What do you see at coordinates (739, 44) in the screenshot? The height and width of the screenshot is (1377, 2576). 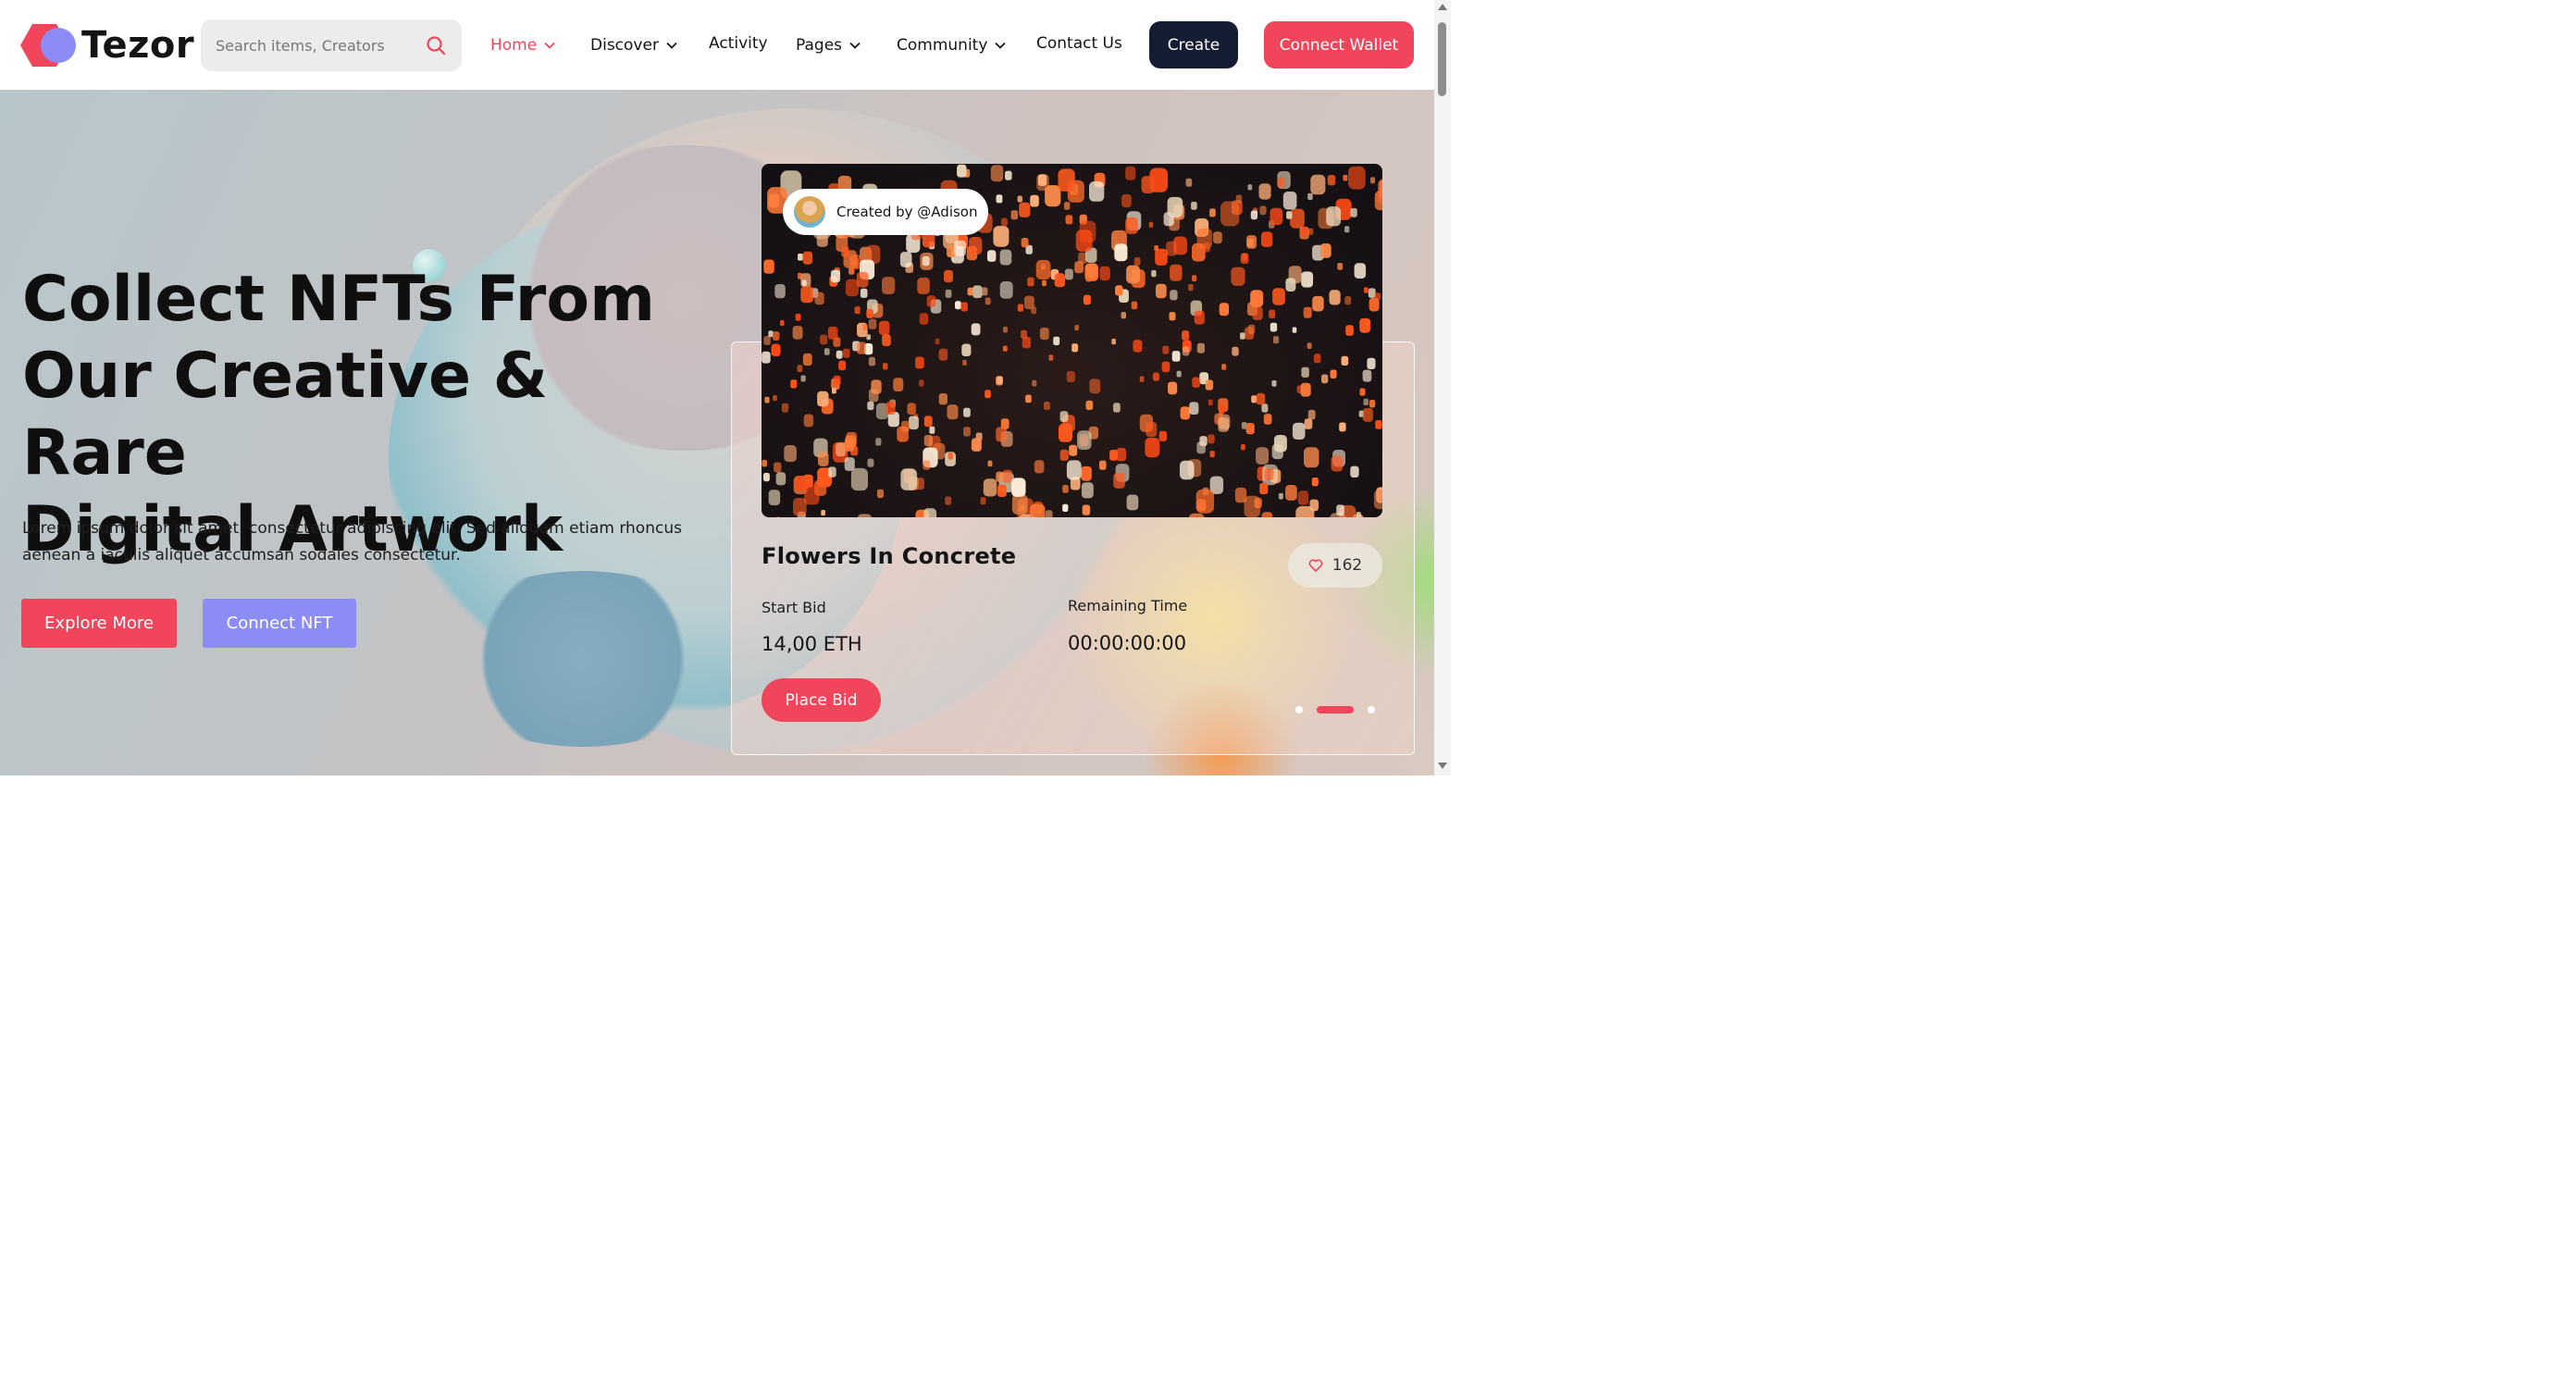 I see `nav-activity: Activity` at bounding box center [739, 44].